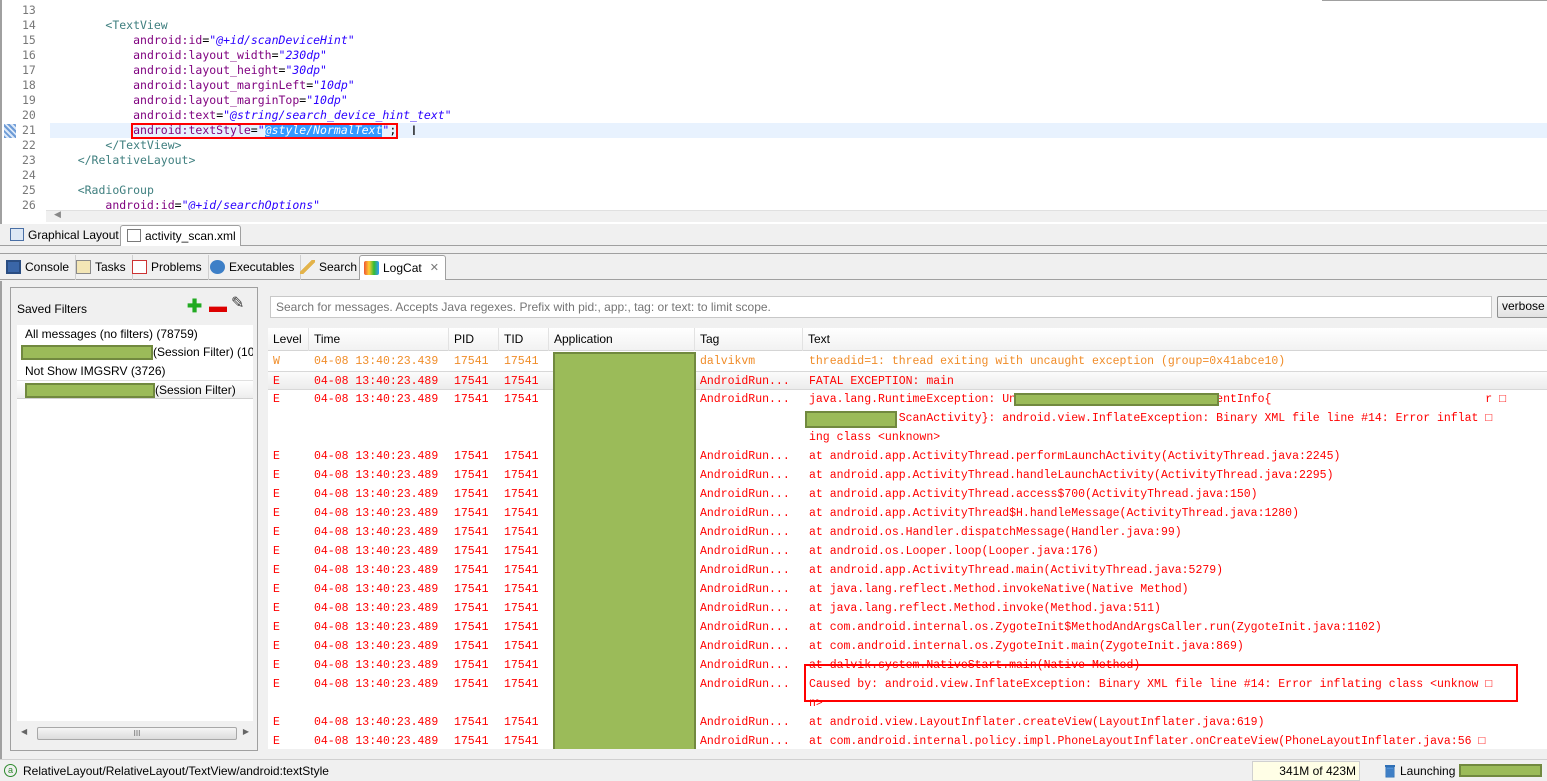 This screenshot has width=1547, height=781. Describe the element at coordinates (262, 267) in the screenshot. I see `tab-label: Executables` at that location.